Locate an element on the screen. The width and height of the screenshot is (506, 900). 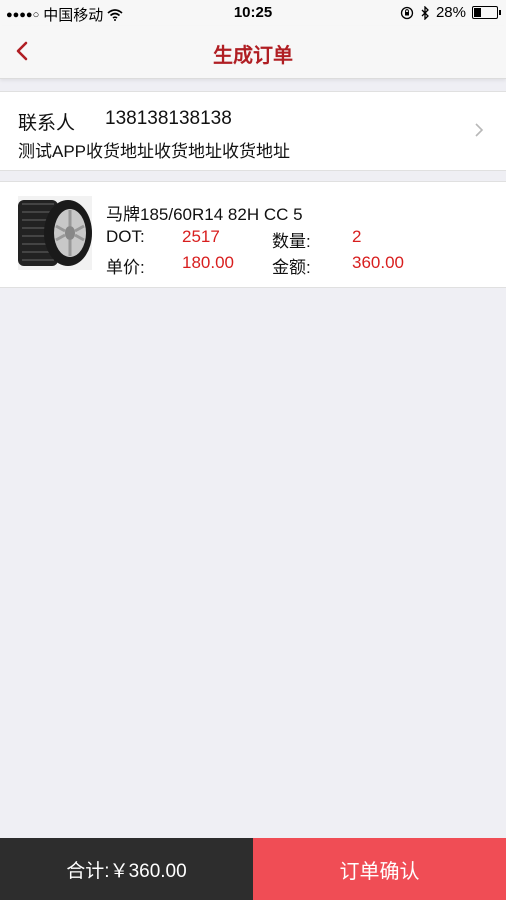
page-title: 生成订单 is located at coordinates (253, 56).